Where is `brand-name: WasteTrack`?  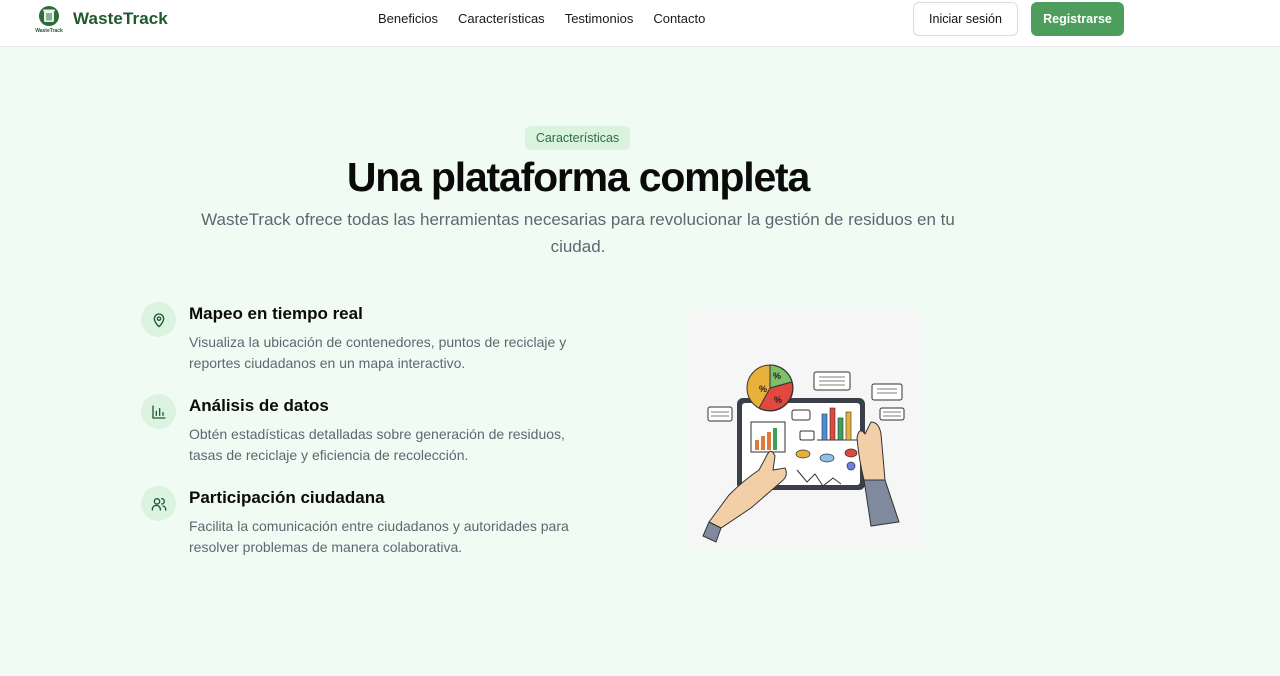 brand-name: WasteTrack is located at coordinates (120, 18).